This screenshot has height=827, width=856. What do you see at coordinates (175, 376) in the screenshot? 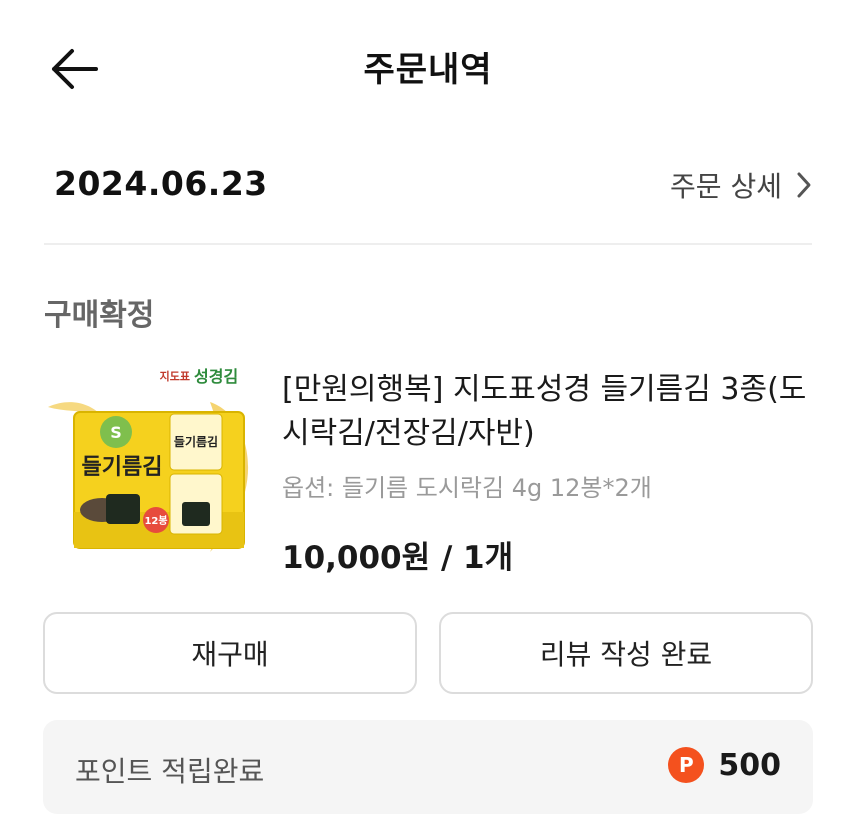
I see `brand-small: 지도표` at bounding box center [175, 376].